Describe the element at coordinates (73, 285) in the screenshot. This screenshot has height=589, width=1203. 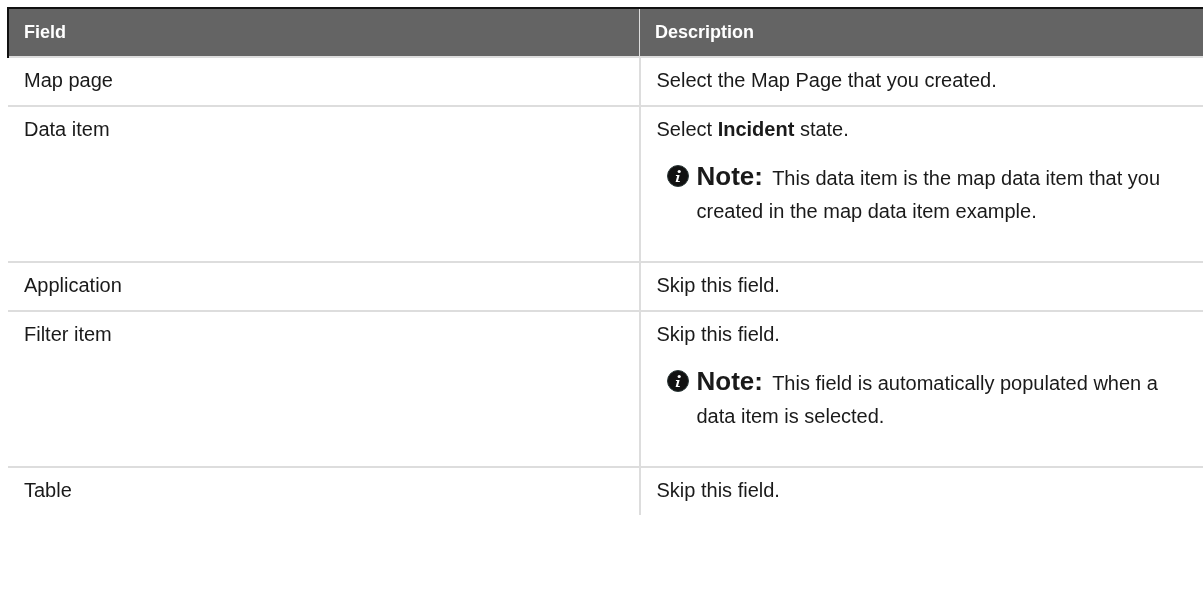
I see `field-name: Application` at that location.